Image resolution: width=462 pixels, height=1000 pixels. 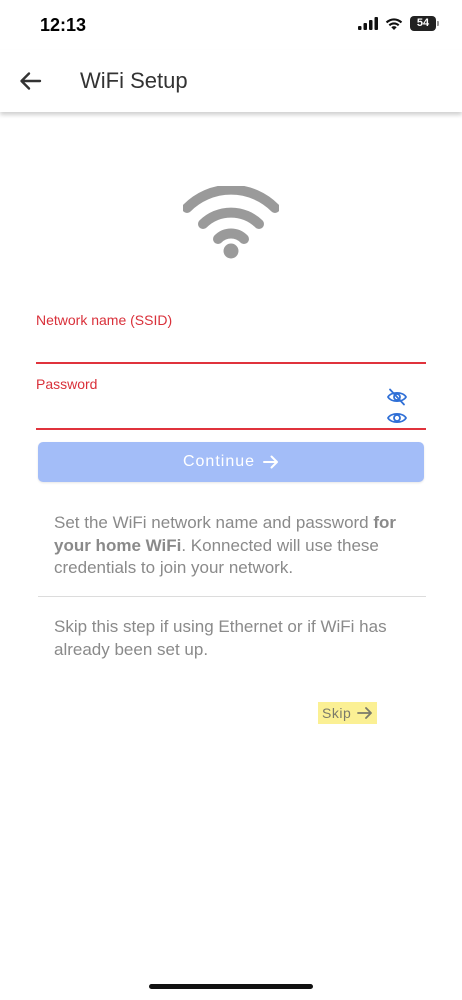 I want to click on skip-label: Skip, so click(x=337, y=713).